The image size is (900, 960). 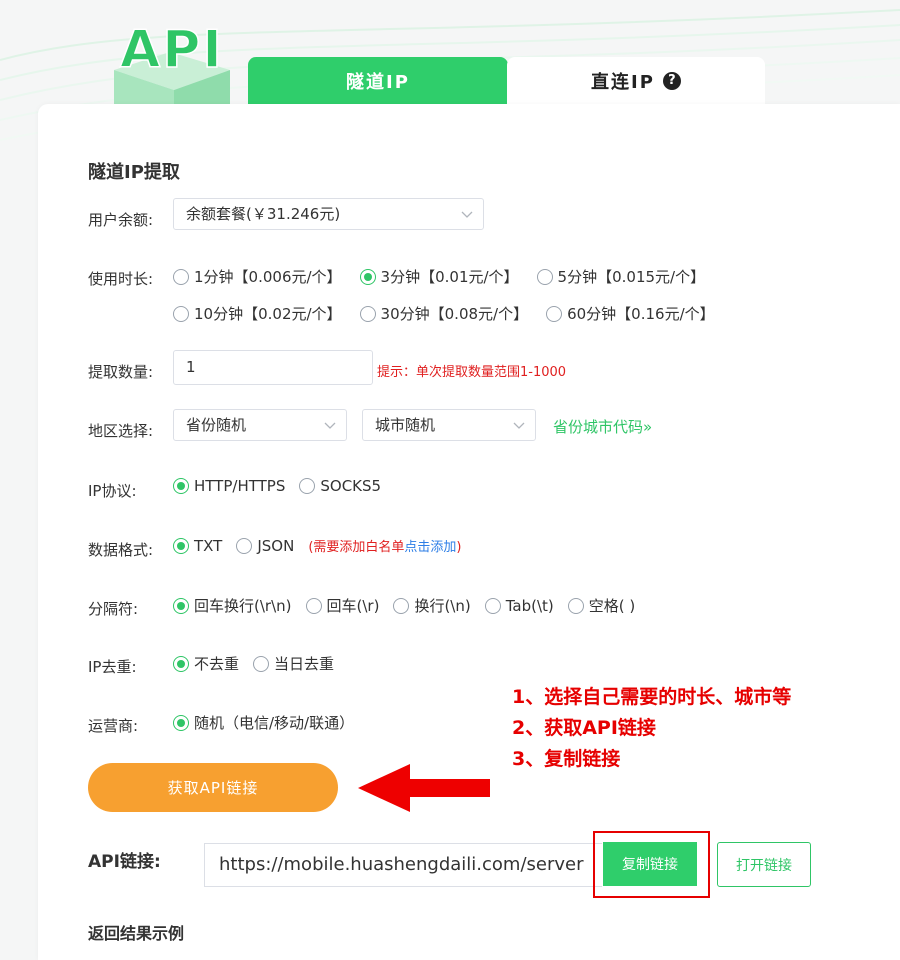 I want to click on radio-dedup-none: 不去重, so click(x=206, y=663).